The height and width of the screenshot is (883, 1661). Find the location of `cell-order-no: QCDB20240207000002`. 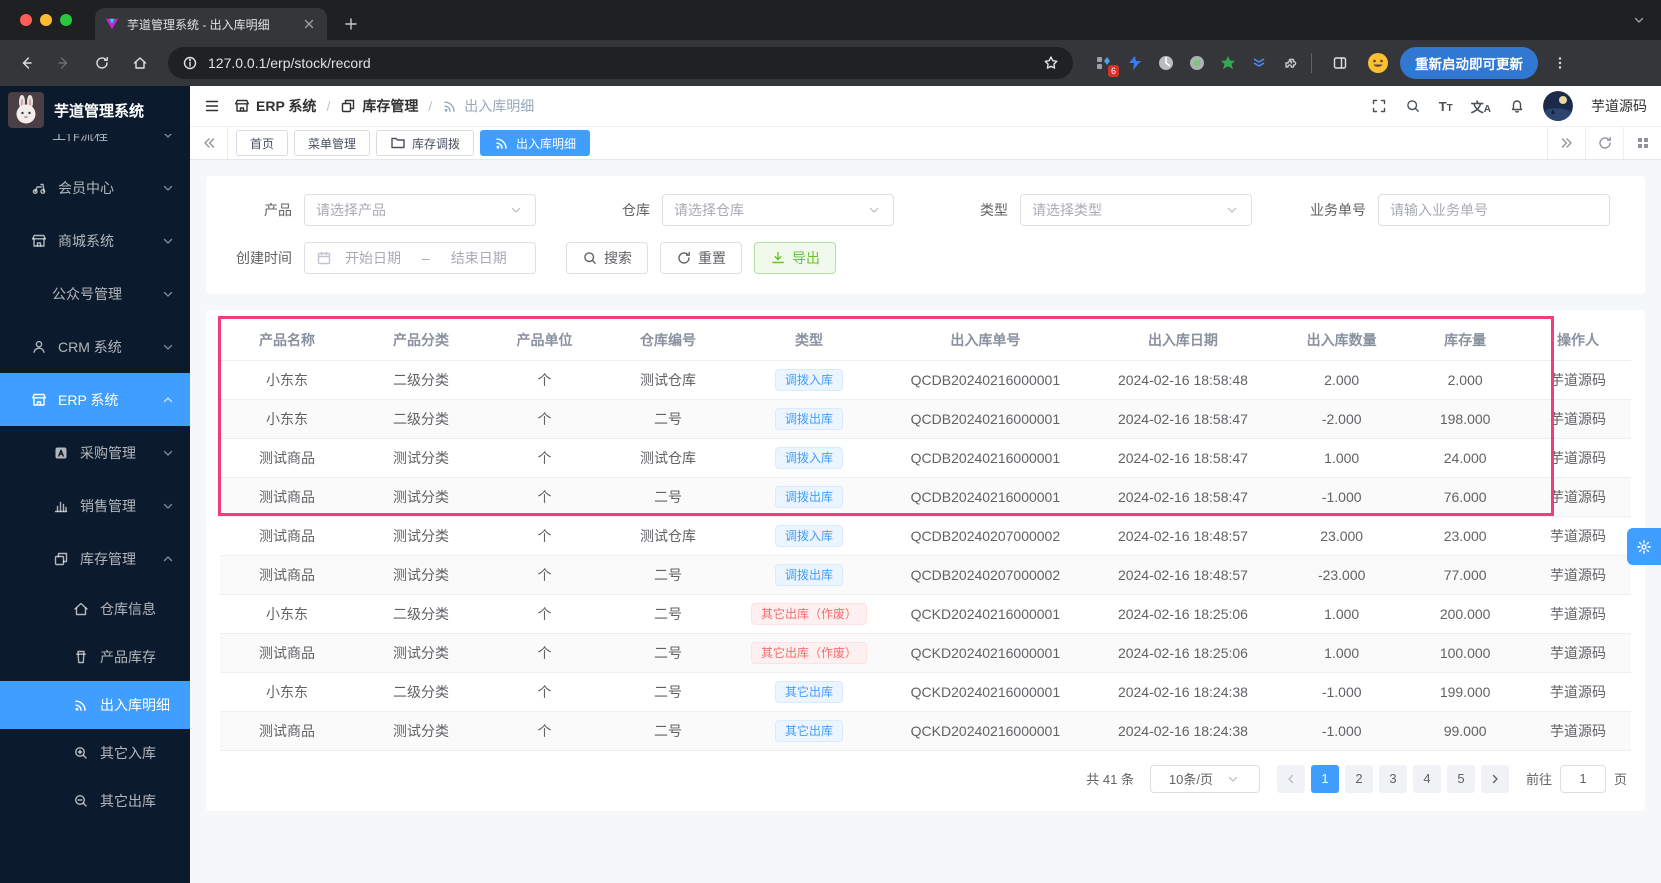

cell-order-no: QCDB20240207000002 is located at coordinates (985, 575).